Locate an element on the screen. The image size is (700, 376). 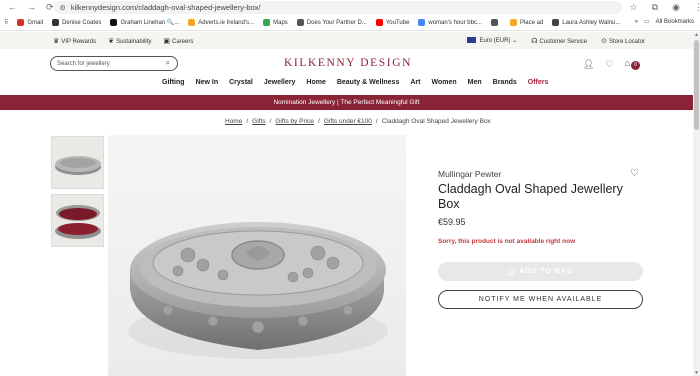
nav-item-gifting: Gifting is located at coordinates (173, 82).